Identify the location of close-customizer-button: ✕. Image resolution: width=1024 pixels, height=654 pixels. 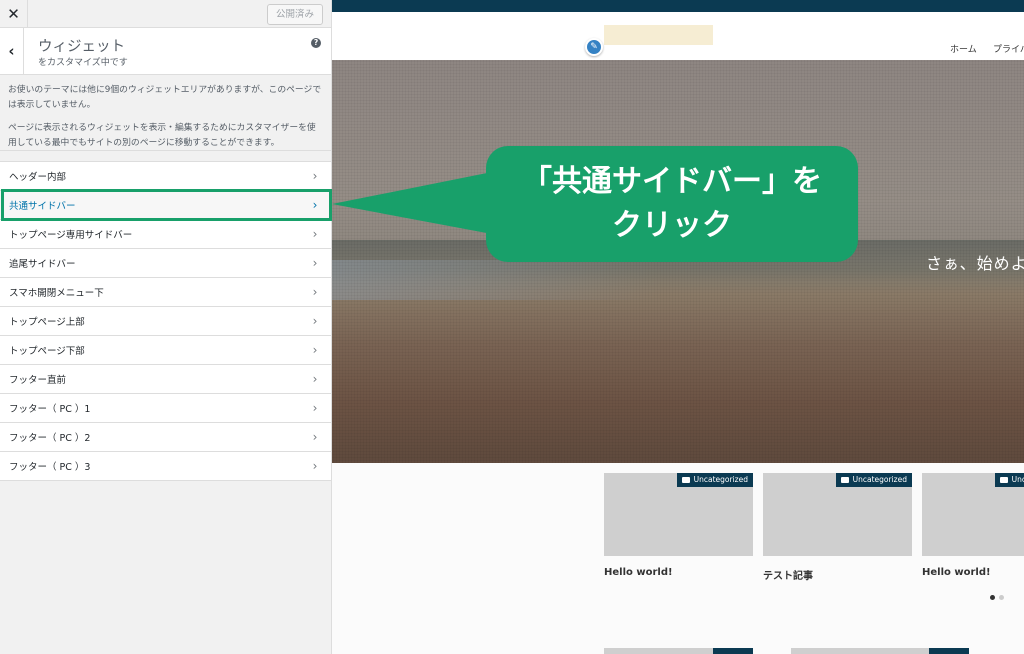
(14, 14).